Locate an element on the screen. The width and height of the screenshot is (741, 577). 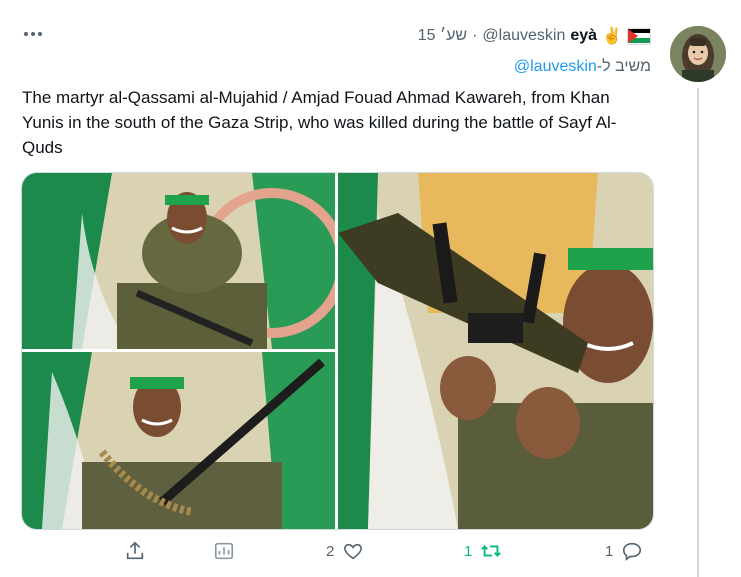
more-options-button is located at coordinates (33, 36).